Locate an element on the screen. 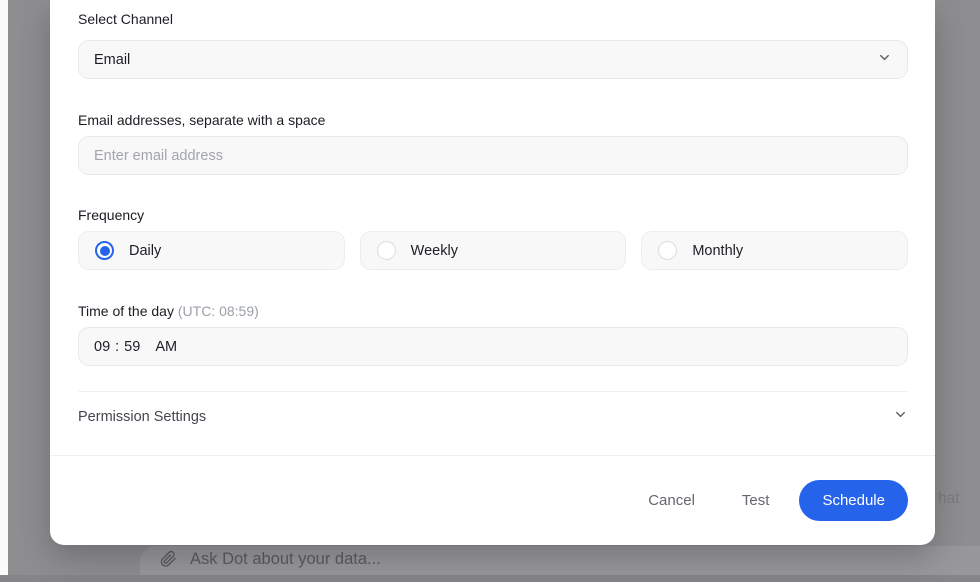  channel-selected-value: Email is located at coordinates (112, 59).